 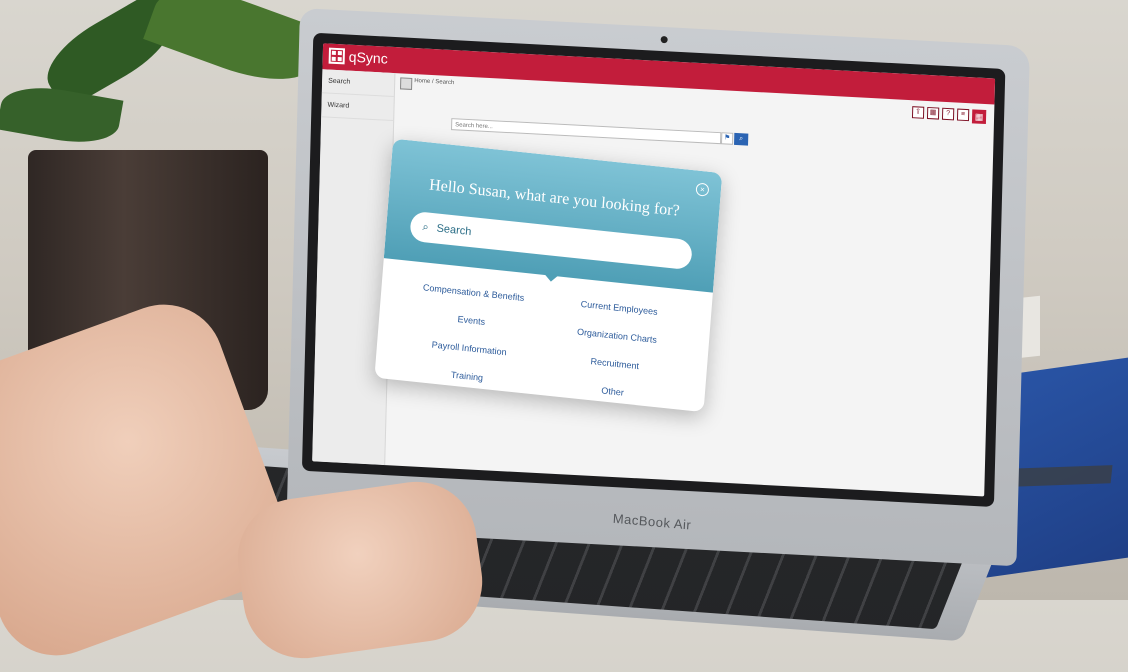 I want to click on modal-search-placeholder: Search, so click(x=454, y=230).